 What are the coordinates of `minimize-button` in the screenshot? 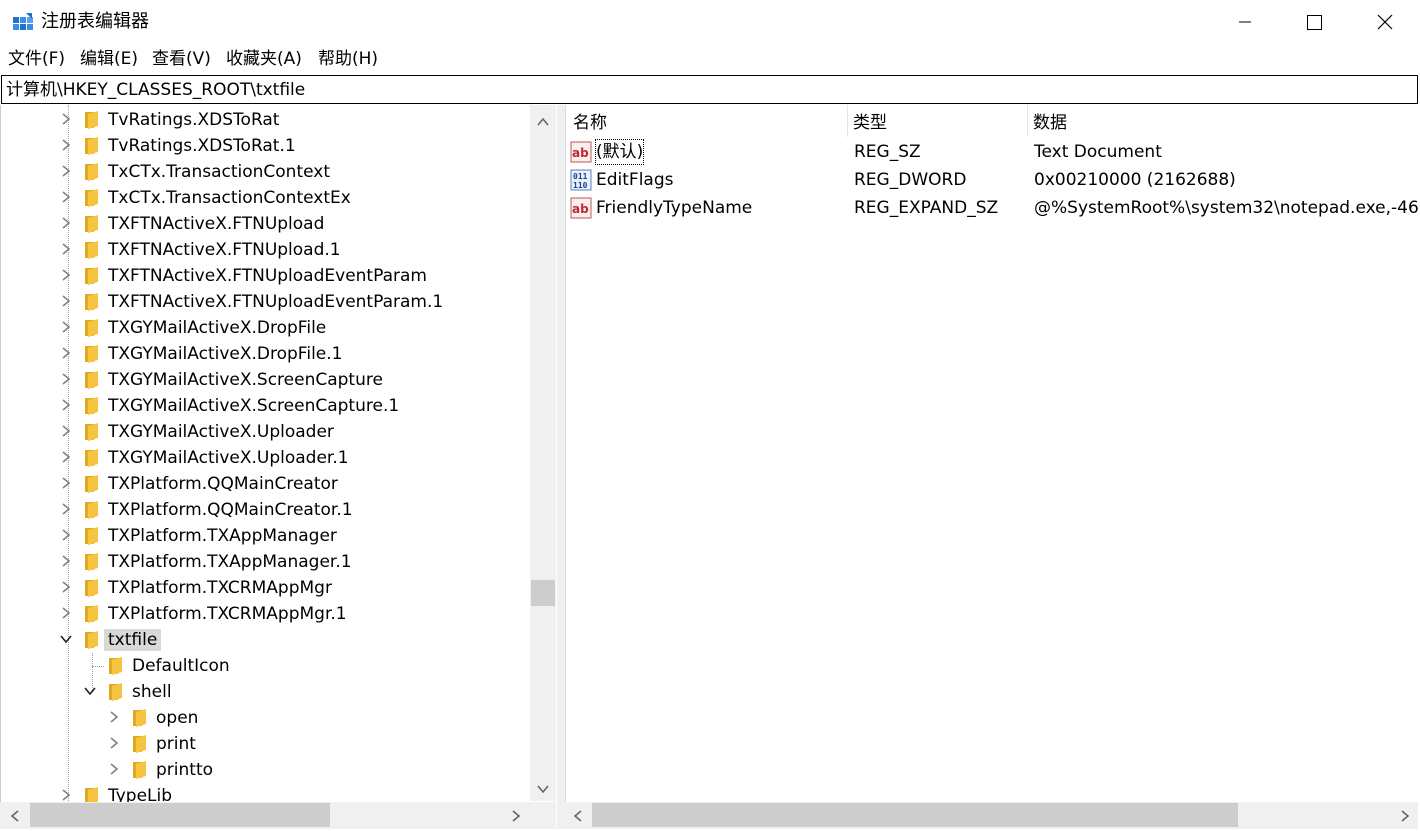 It's located at (1245, 22).